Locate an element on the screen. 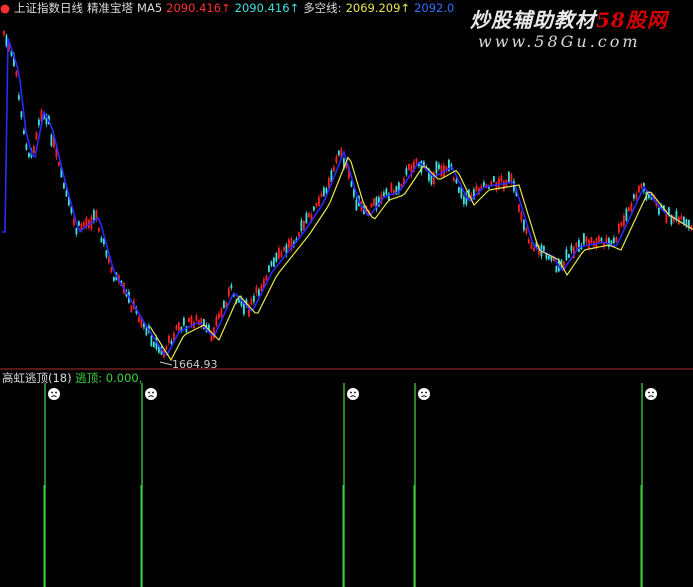  signal-value: 0.000, is located at coordinates (124, 378).